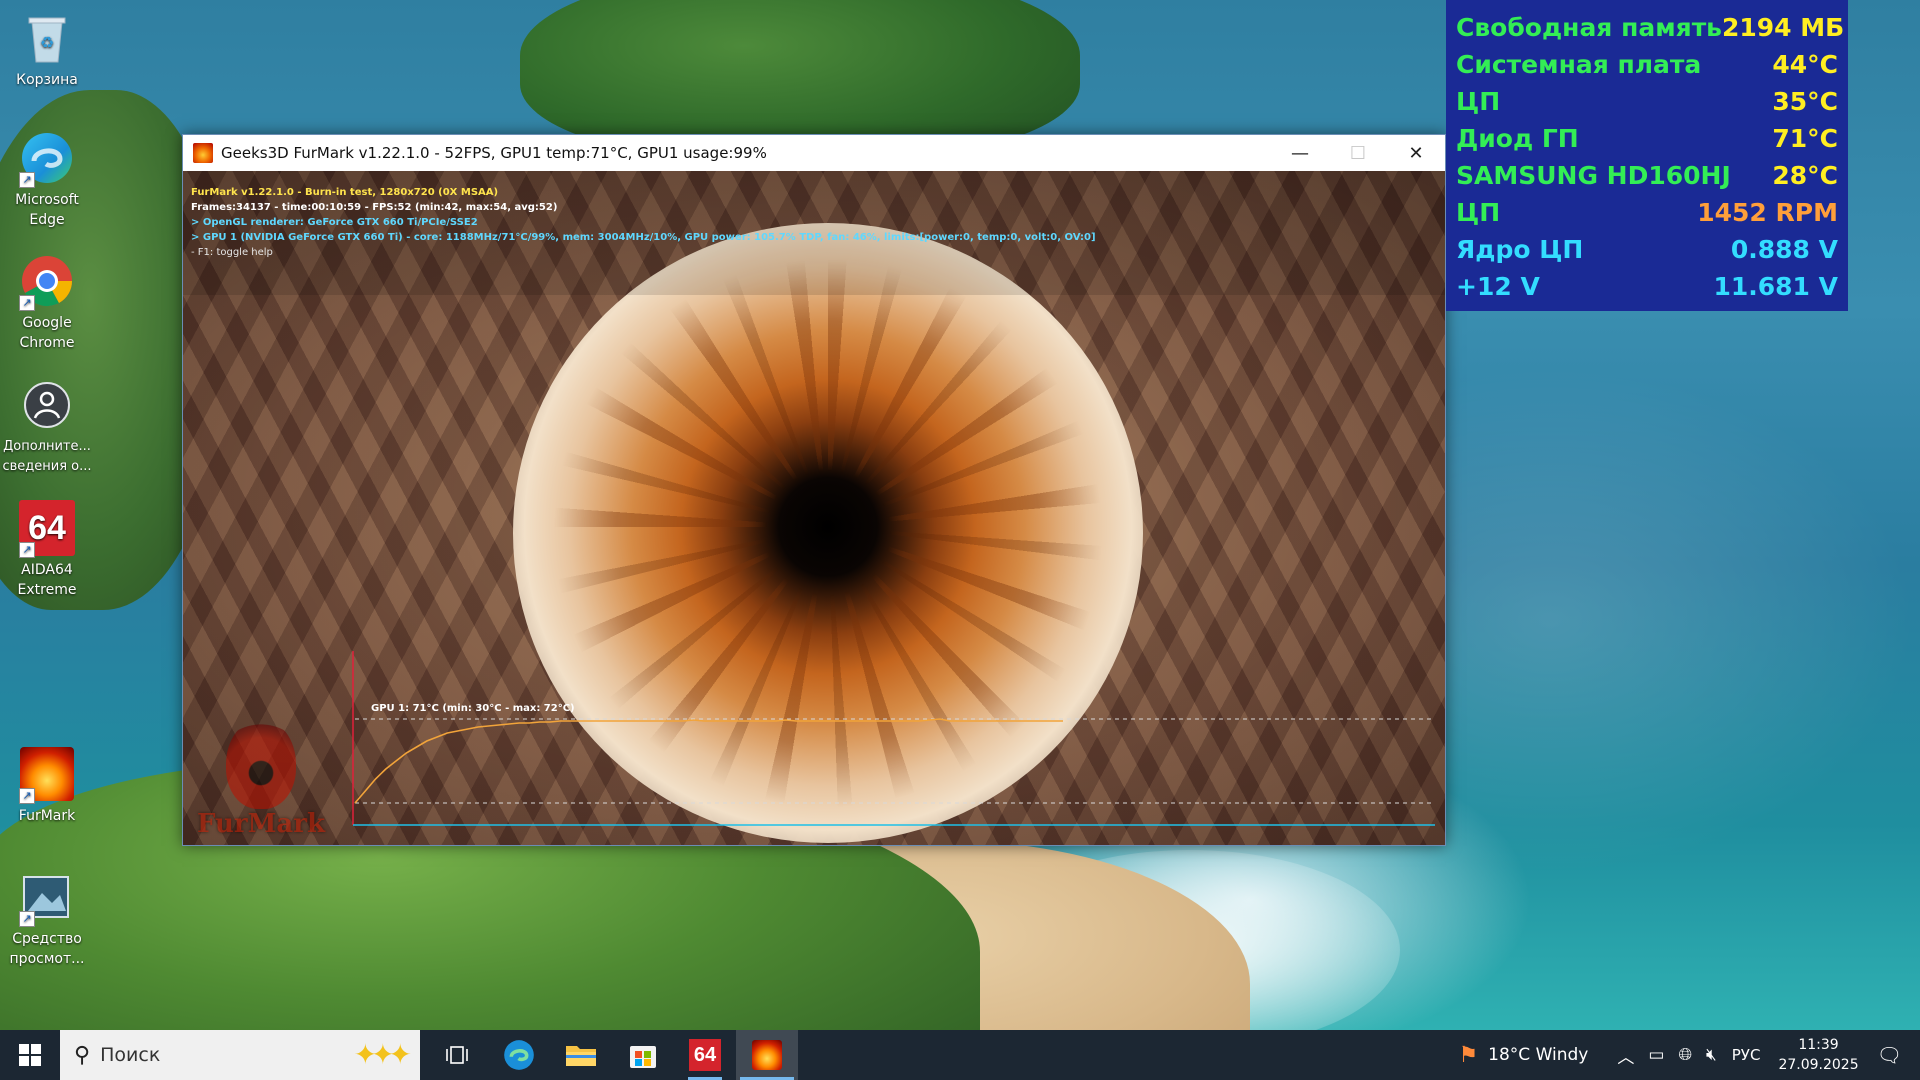  I want to click on desktop-icon-label: Microsoft Edge, so click(47, 210).